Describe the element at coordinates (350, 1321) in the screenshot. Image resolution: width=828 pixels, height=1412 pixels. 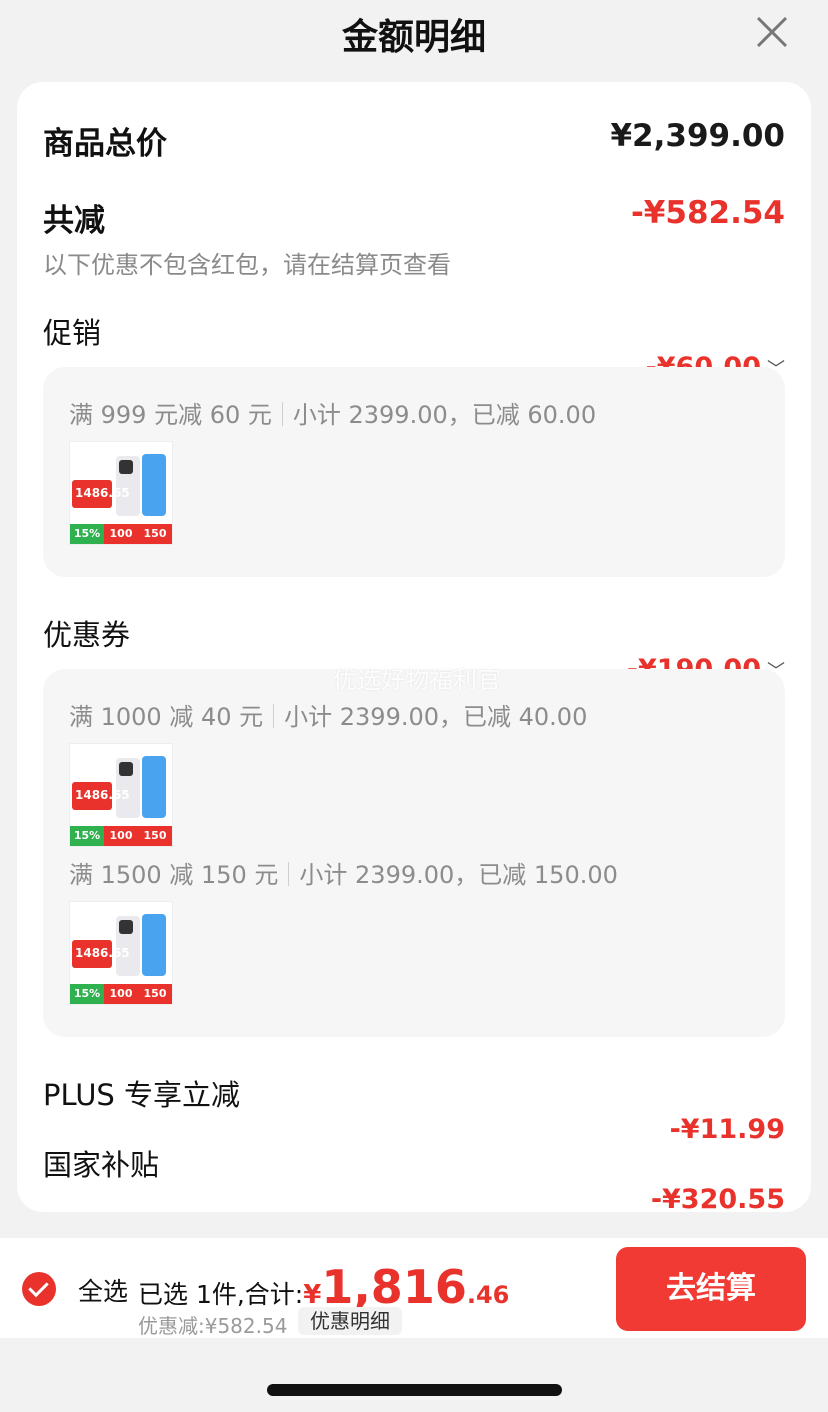
I see `discount-detail-button: 优惠明细` at that location.